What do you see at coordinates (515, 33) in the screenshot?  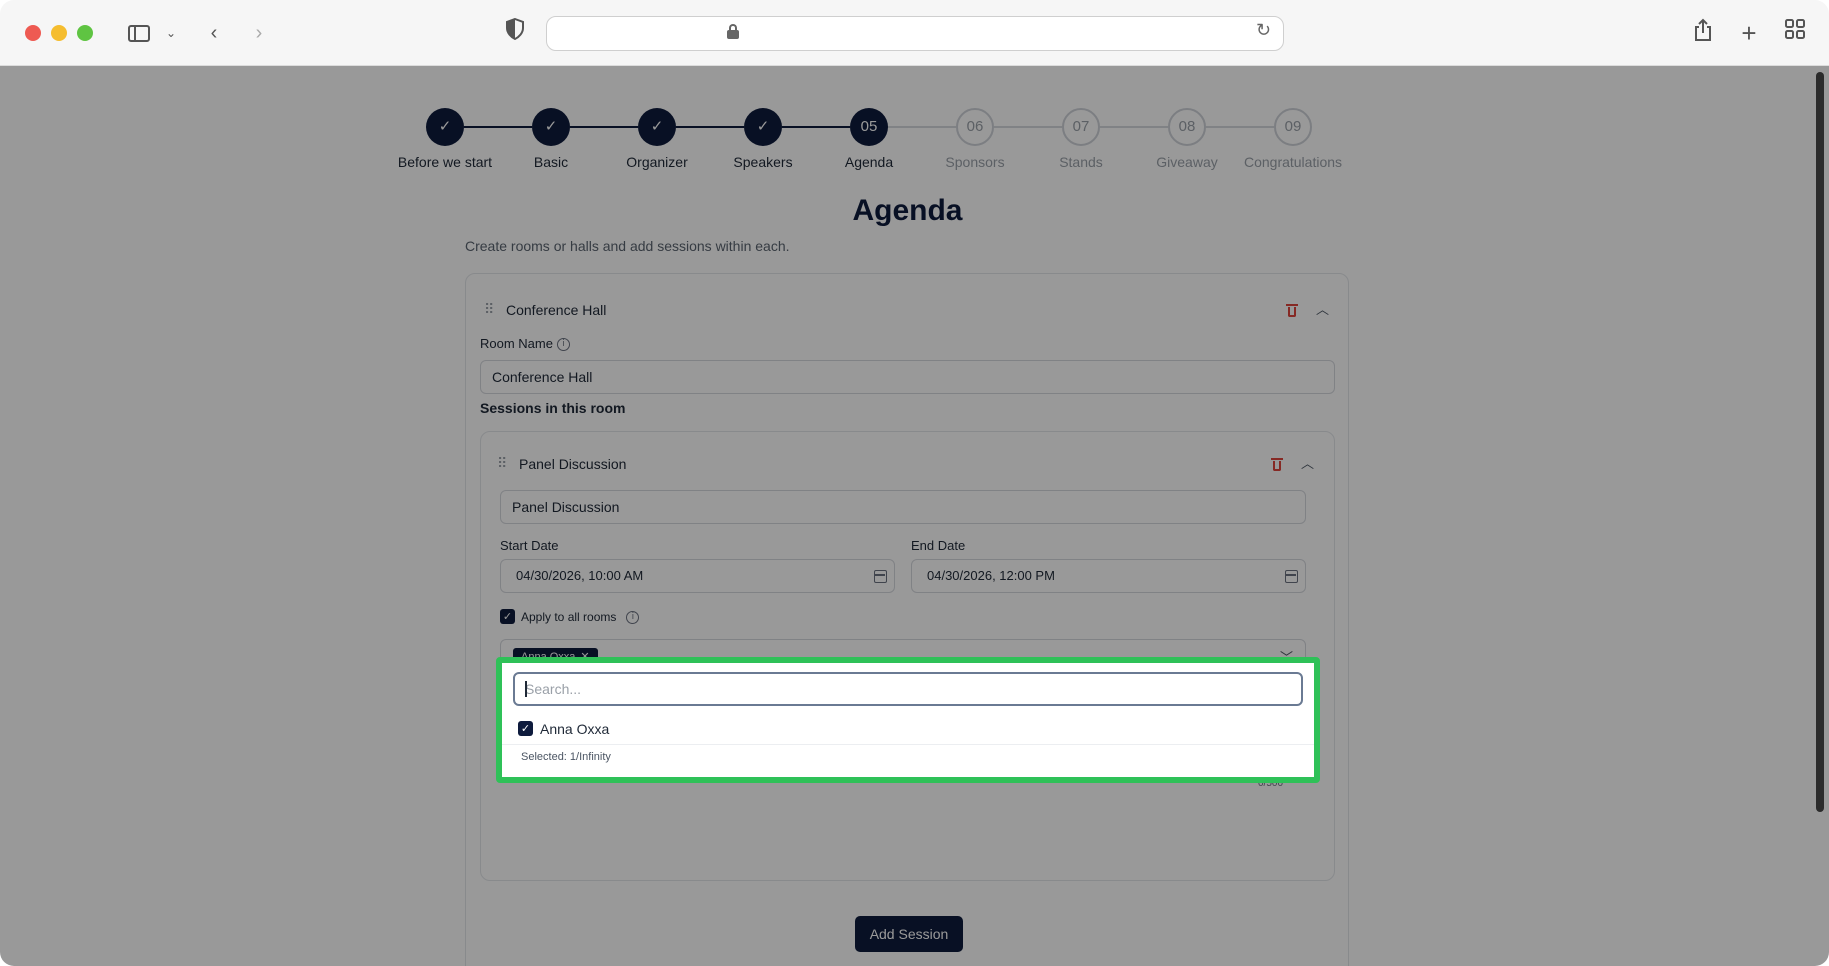 I see `shield-icon` at bounding box center [515, 33].